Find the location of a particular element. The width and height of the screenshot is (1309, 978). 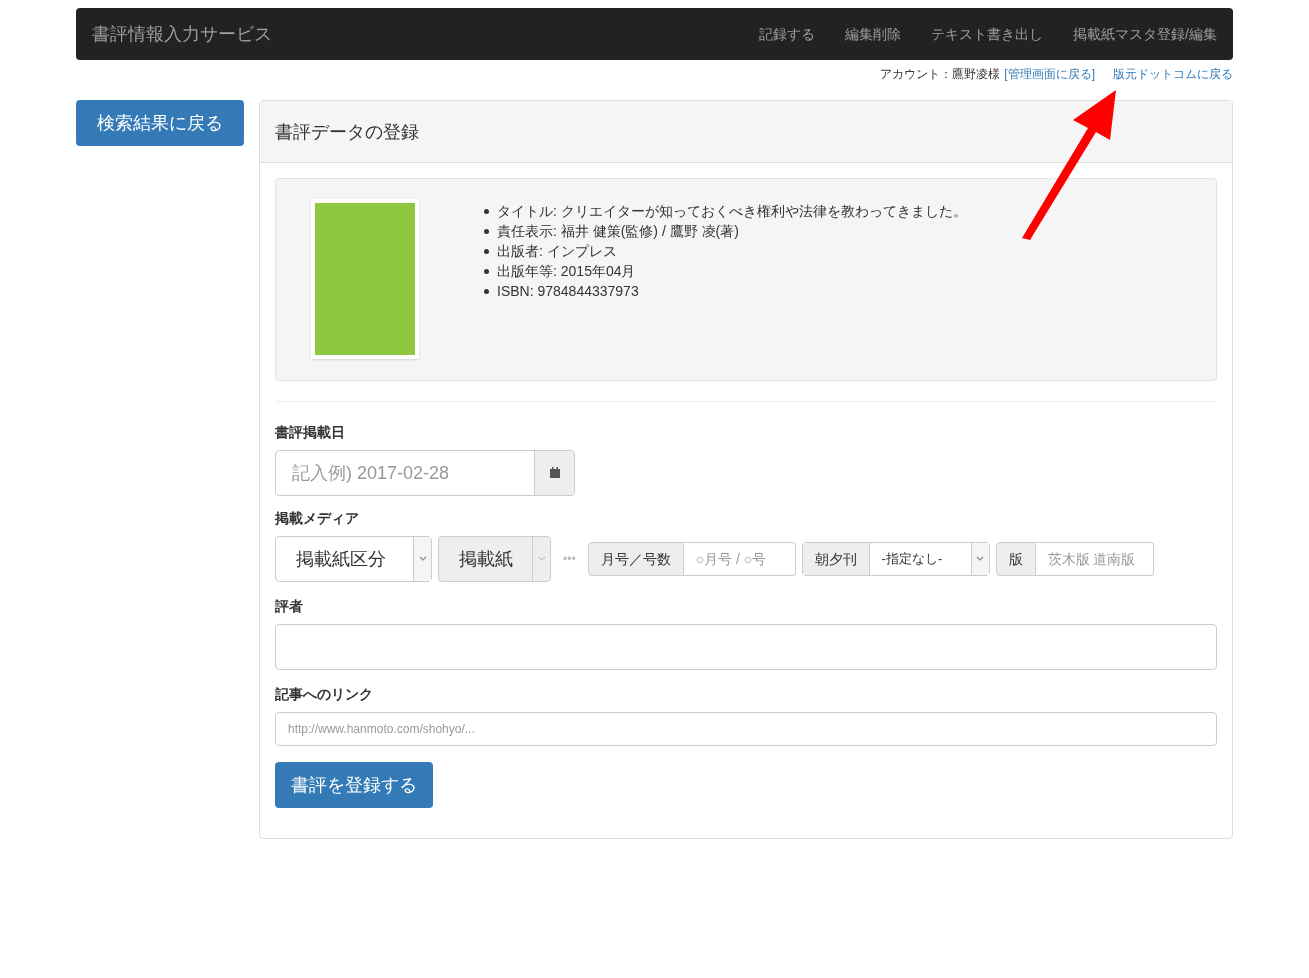

field-label: 書評掲載日 is located at coordinates (310, 432).